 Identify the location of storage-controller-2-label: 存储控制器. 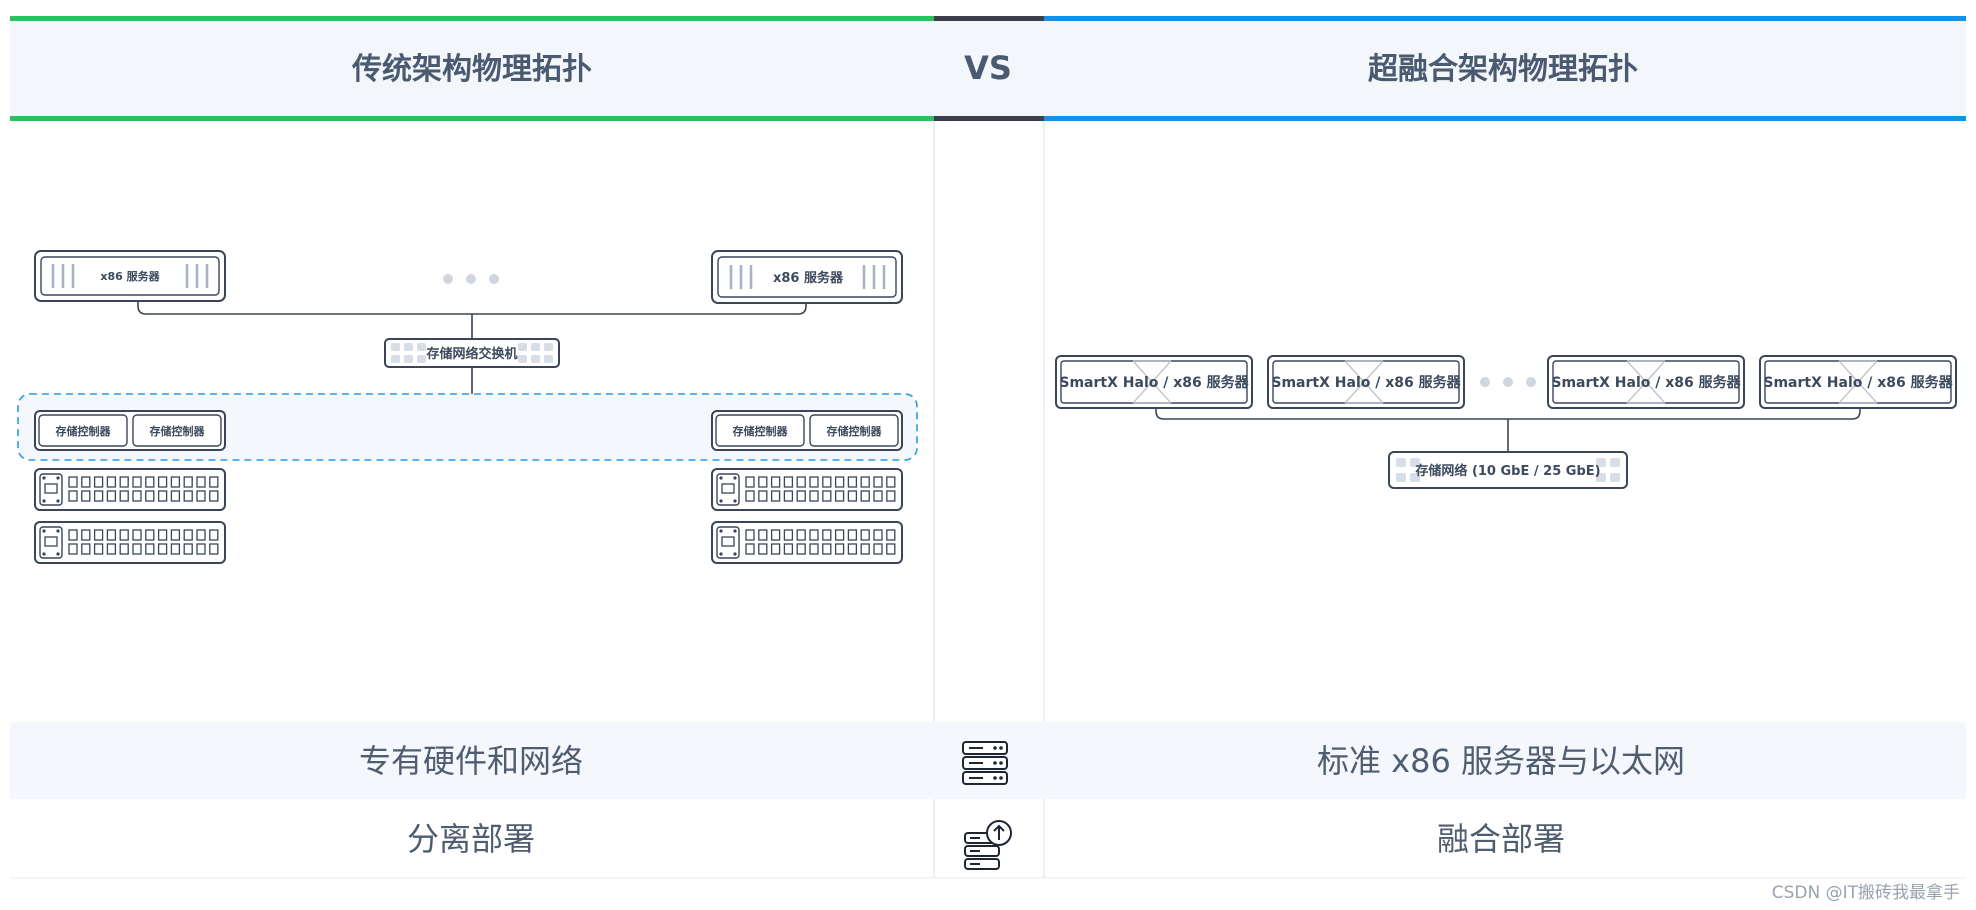
(178, 431).